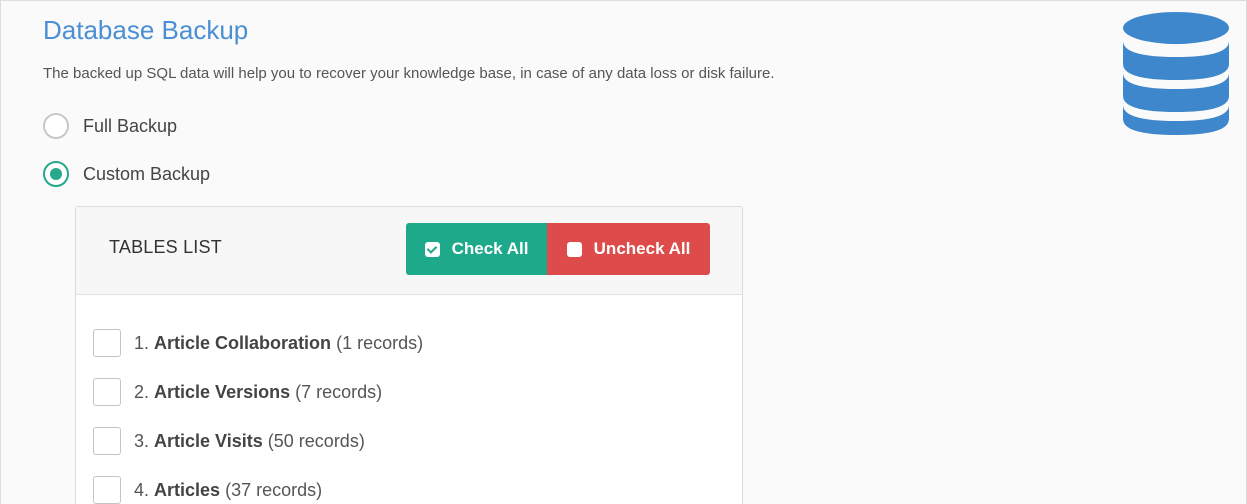  Describe the element at coordinates (142, 489) in the screenshot. I see `table-item-number: 4.` at that location.